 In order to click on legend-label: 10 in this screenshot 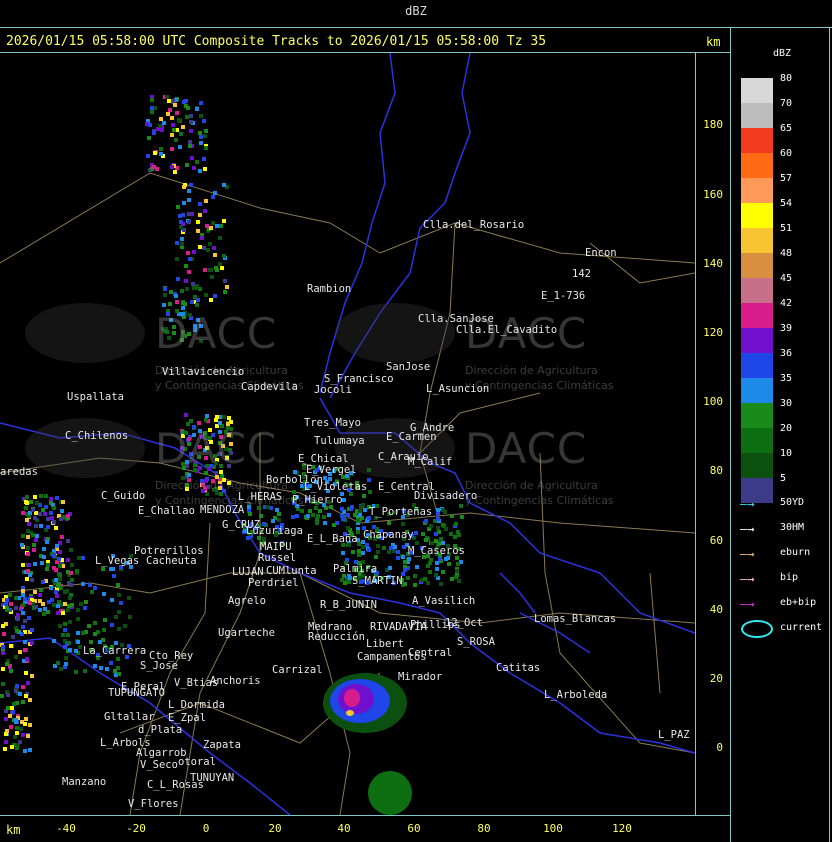, I will do `click(786, 453)`.